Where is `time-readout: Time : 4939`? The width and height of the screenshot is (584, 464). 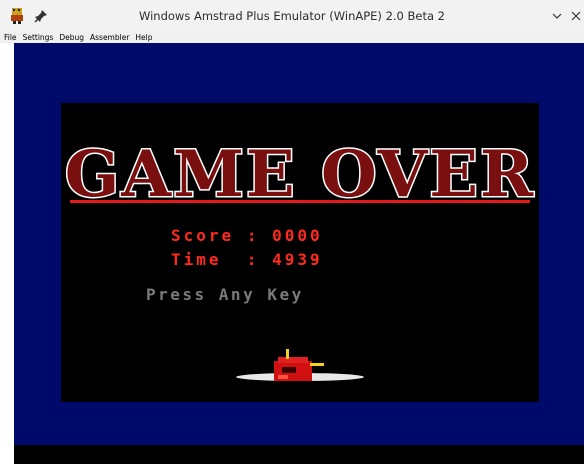
time-readout: Time : 4939 is located at coordinates (247, 259).